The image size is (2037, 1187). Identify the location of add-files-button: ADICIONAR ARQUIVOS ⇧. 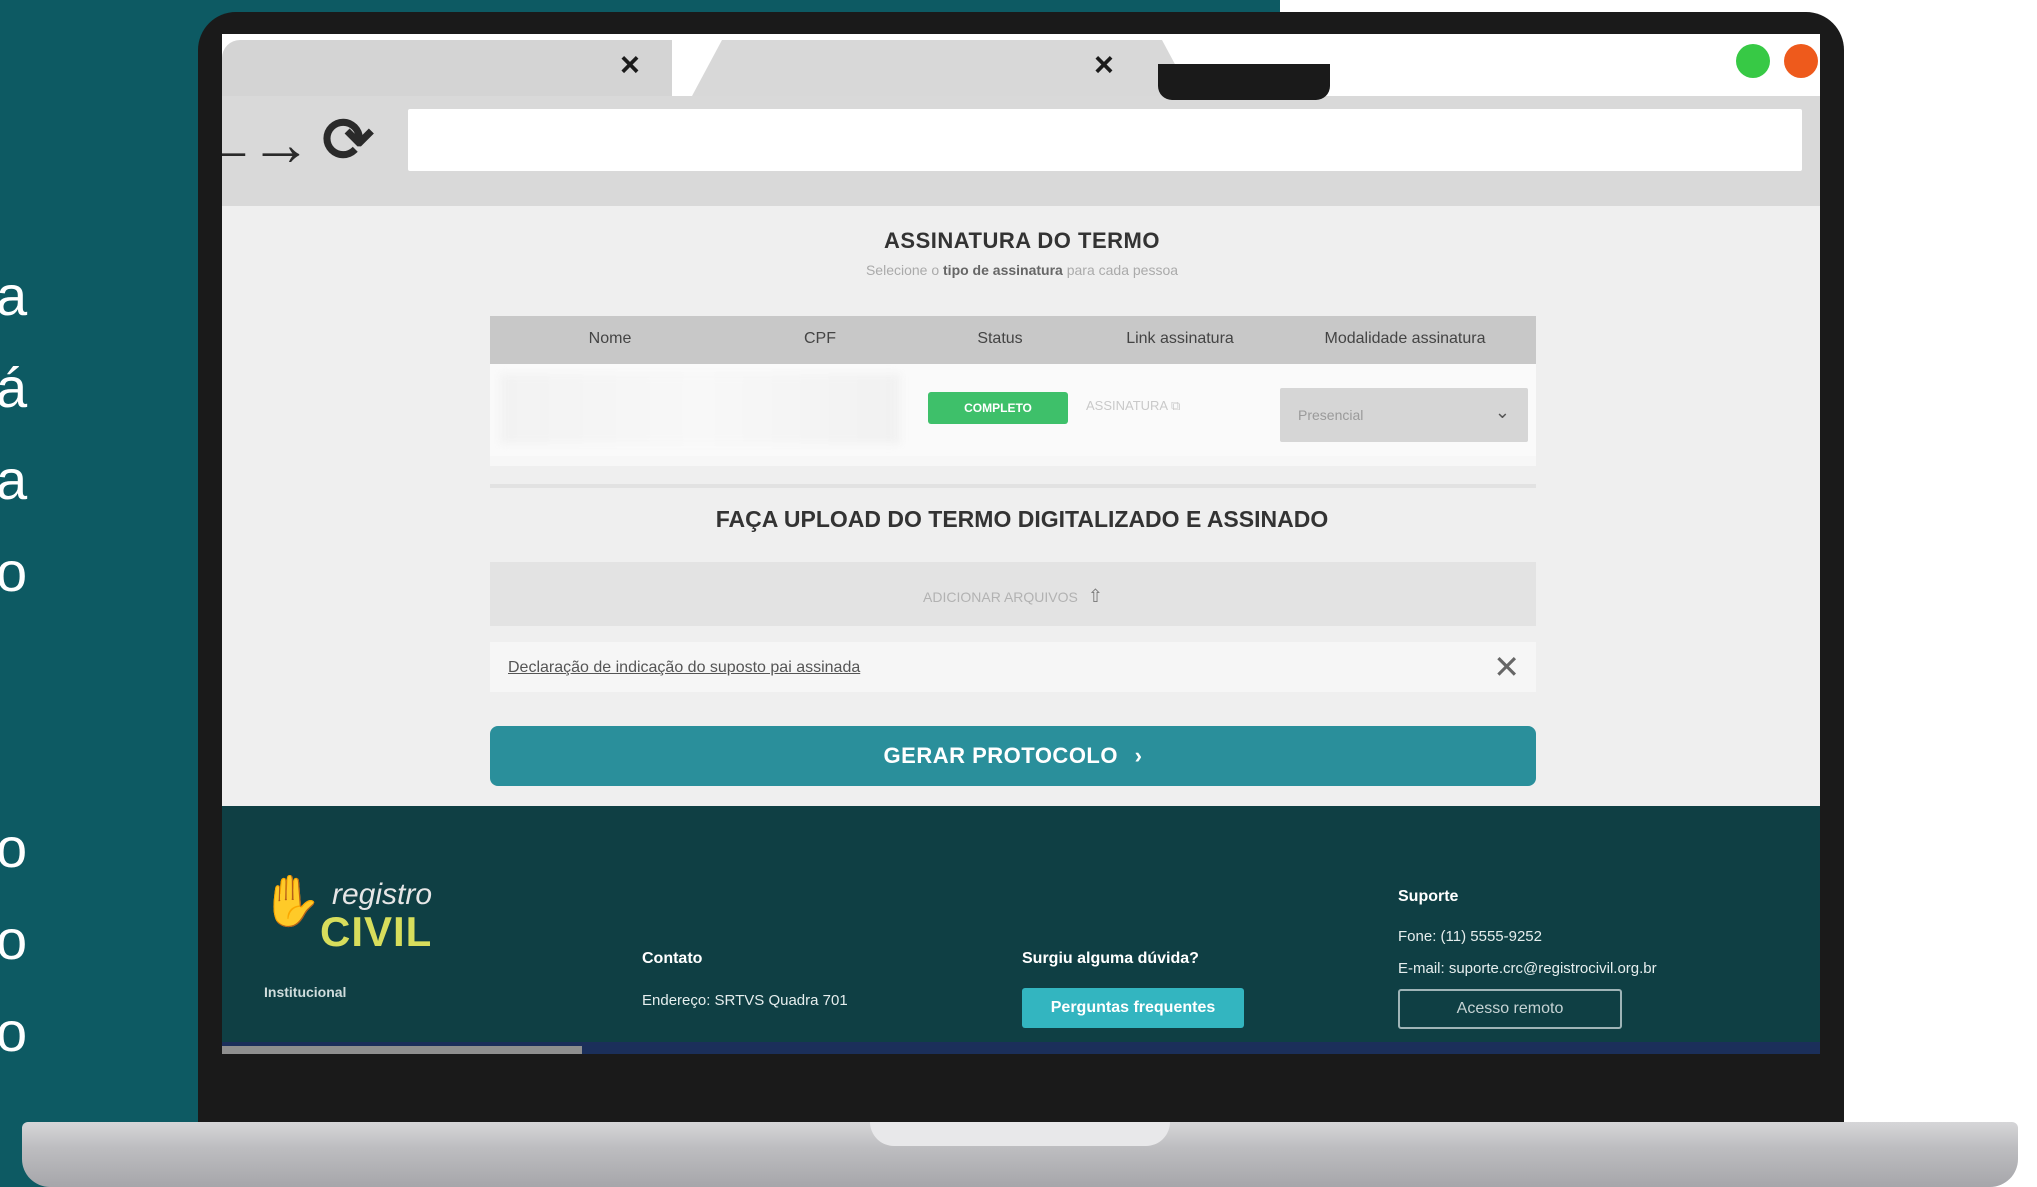
(1013, 594).